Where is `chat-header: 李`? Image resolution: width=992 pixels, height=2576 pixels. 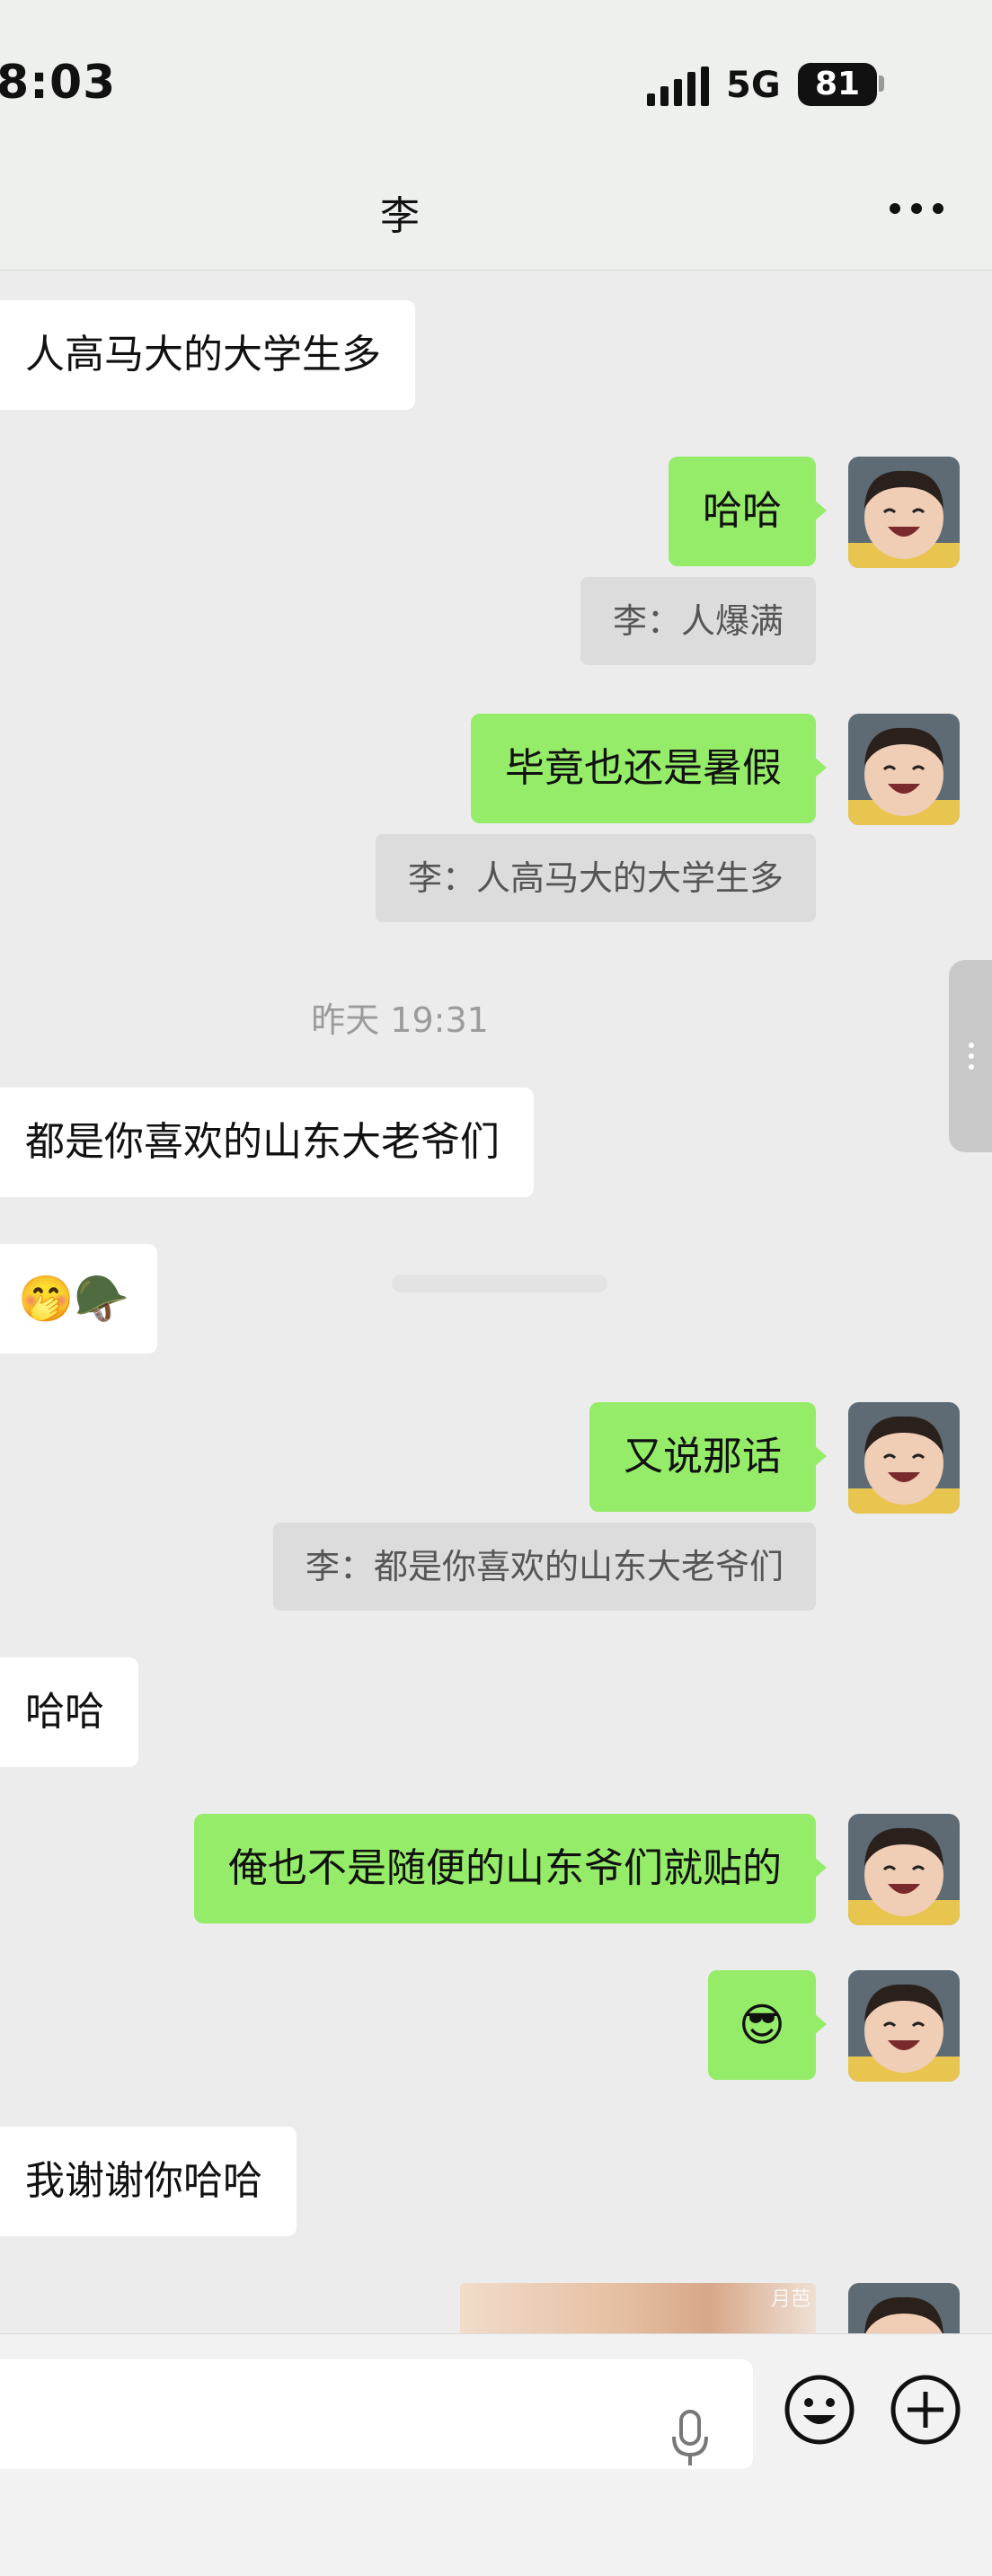
chat-header: 李 is located at coordinates (496, 207).